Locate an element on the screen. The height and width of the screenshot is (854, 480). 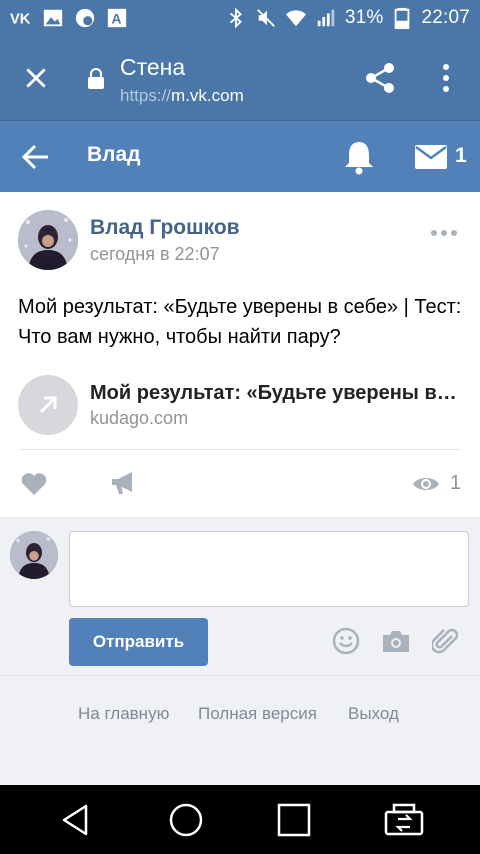
bell-icon is located at coordinates (359, 157).